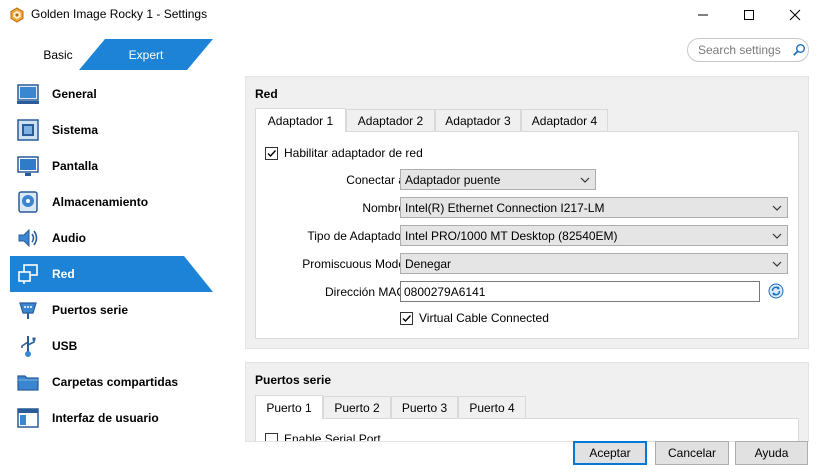 This screenshot has width=818, height=475. What do you see at coordinates (424, 407) in the screenshot?
I see `tab-port-3: Puerto 3` at bounding box center [424, 407].